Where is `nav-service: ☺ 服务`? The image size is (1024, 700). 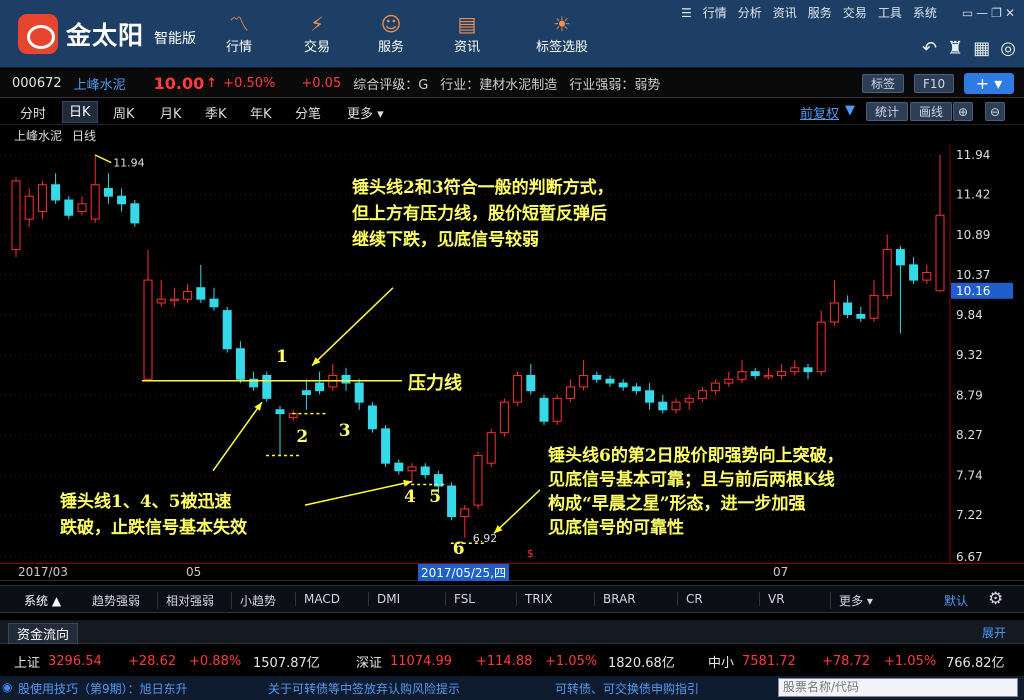 nav-service: ☺ 服务 is located at coordinates (391, 33).